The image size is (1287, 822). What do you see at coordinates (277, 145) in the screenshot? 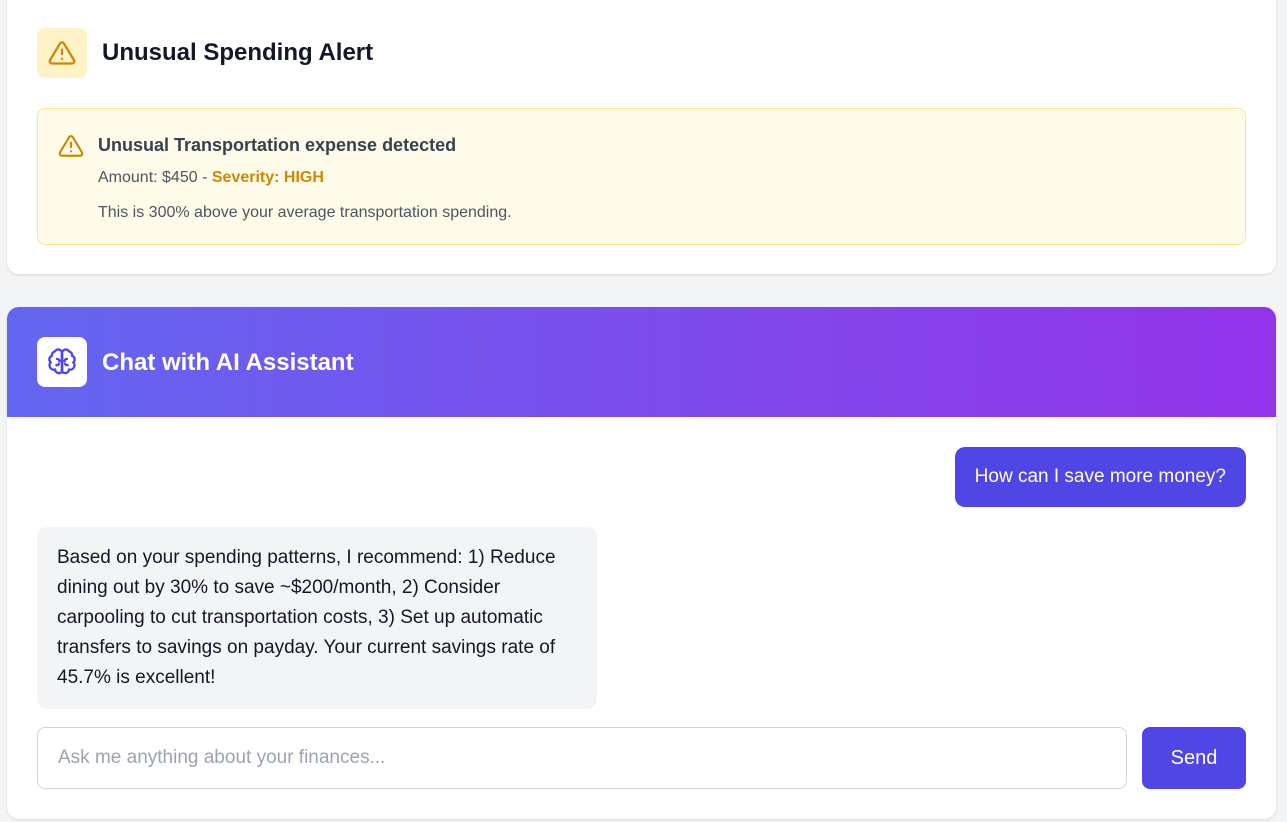
I see `alert-item-title: Unusual Transportation expense detected` at bounding box center [277, 145].